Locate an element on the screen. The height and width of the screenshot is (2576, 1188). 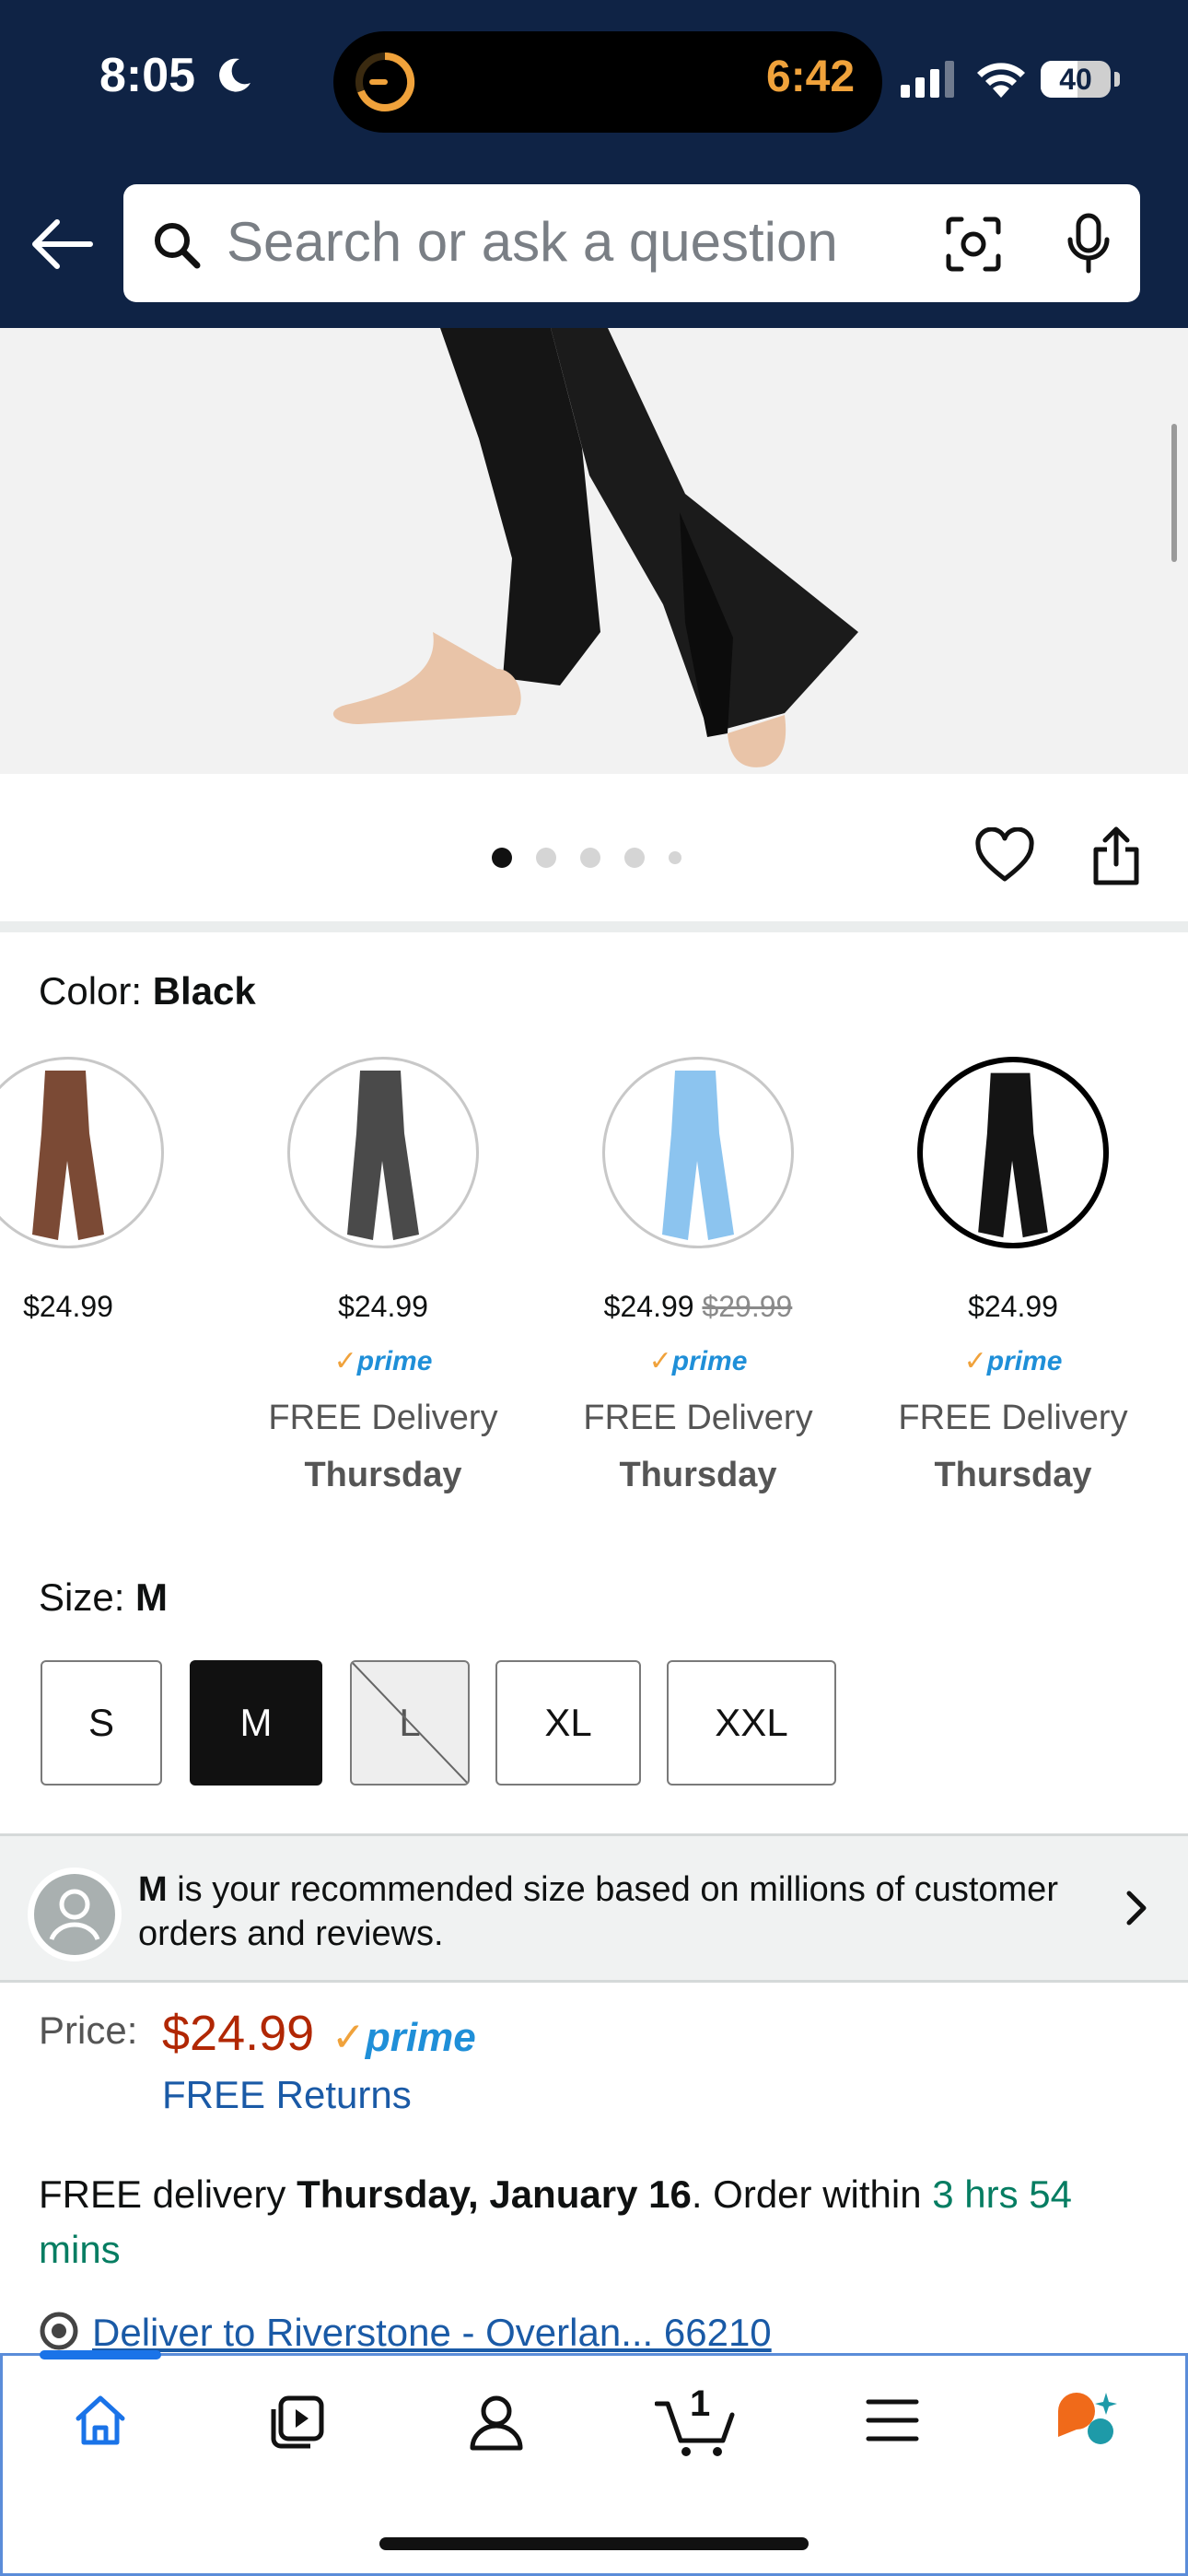
selected-color: Black is located at coordinates (204, 991).